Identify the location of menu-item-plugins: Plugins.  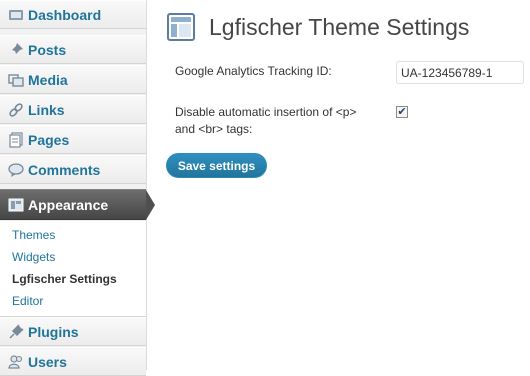
(73, 331).